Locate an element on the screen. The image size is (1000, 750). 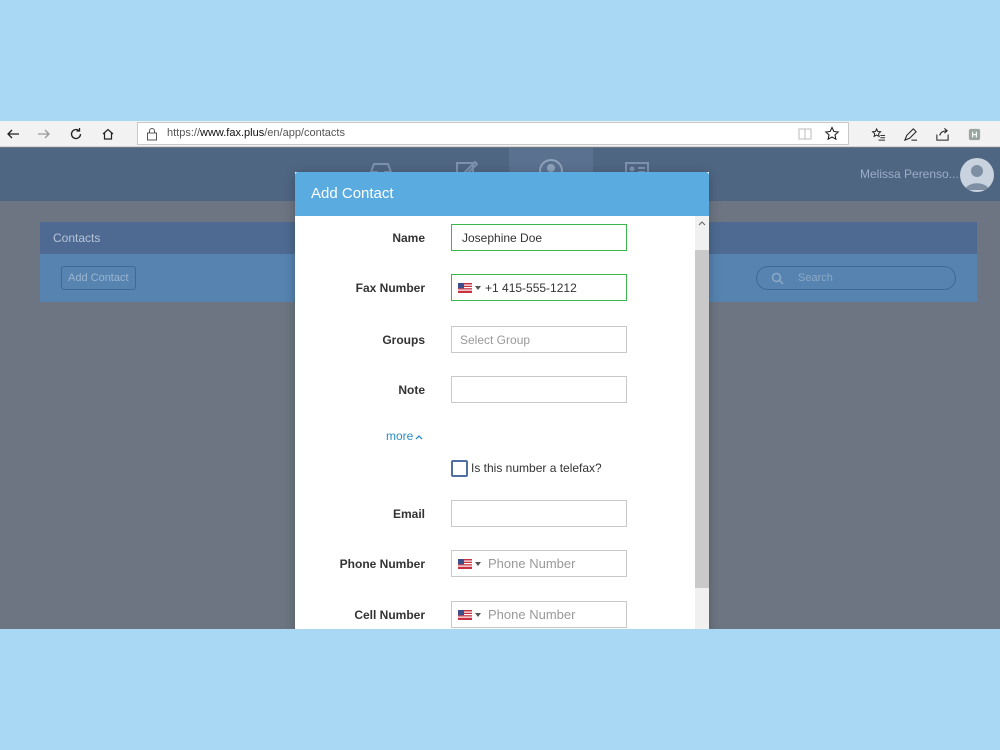
scrollbar-thumb is located at coordinates (702, 419).